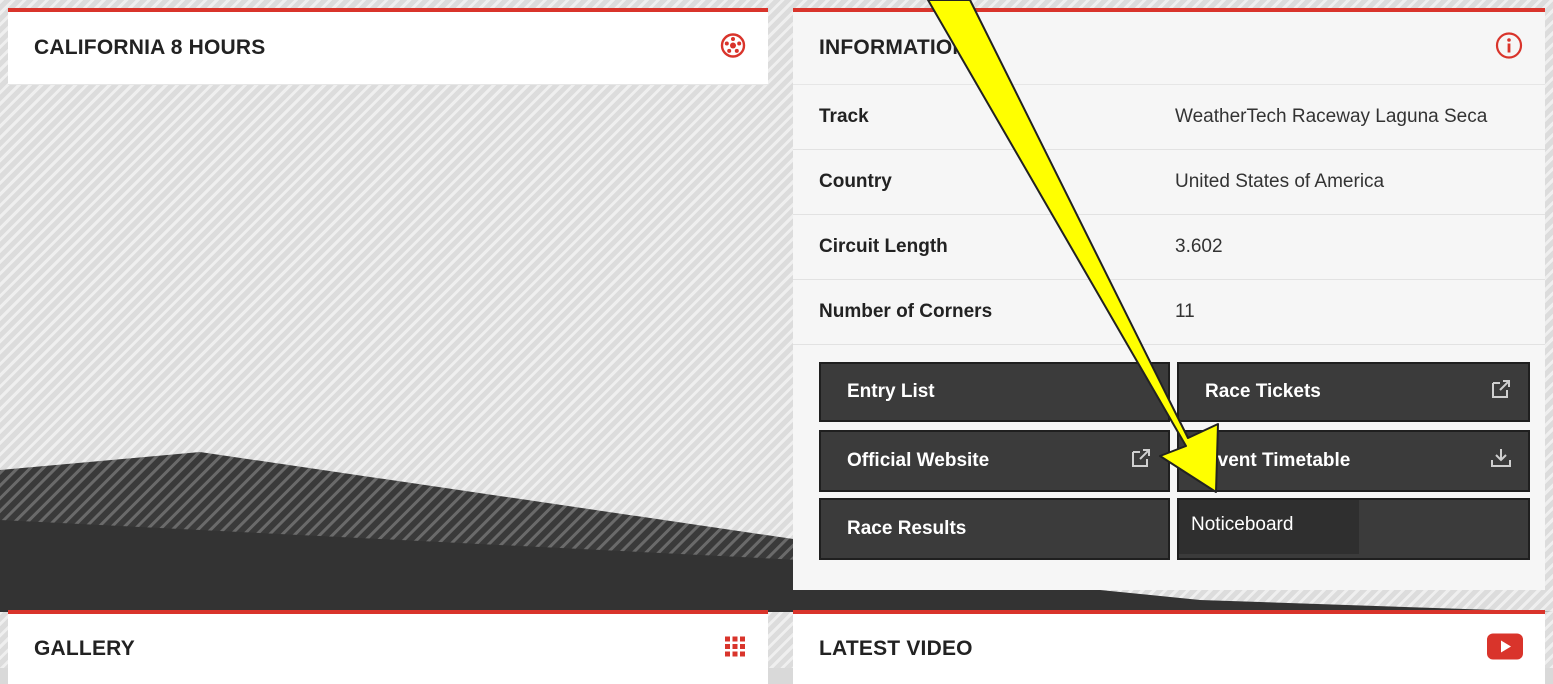 Image resolution: width=1553 pixels, height=684 pixels. I want to click on info-icon, so click(1509, 48).